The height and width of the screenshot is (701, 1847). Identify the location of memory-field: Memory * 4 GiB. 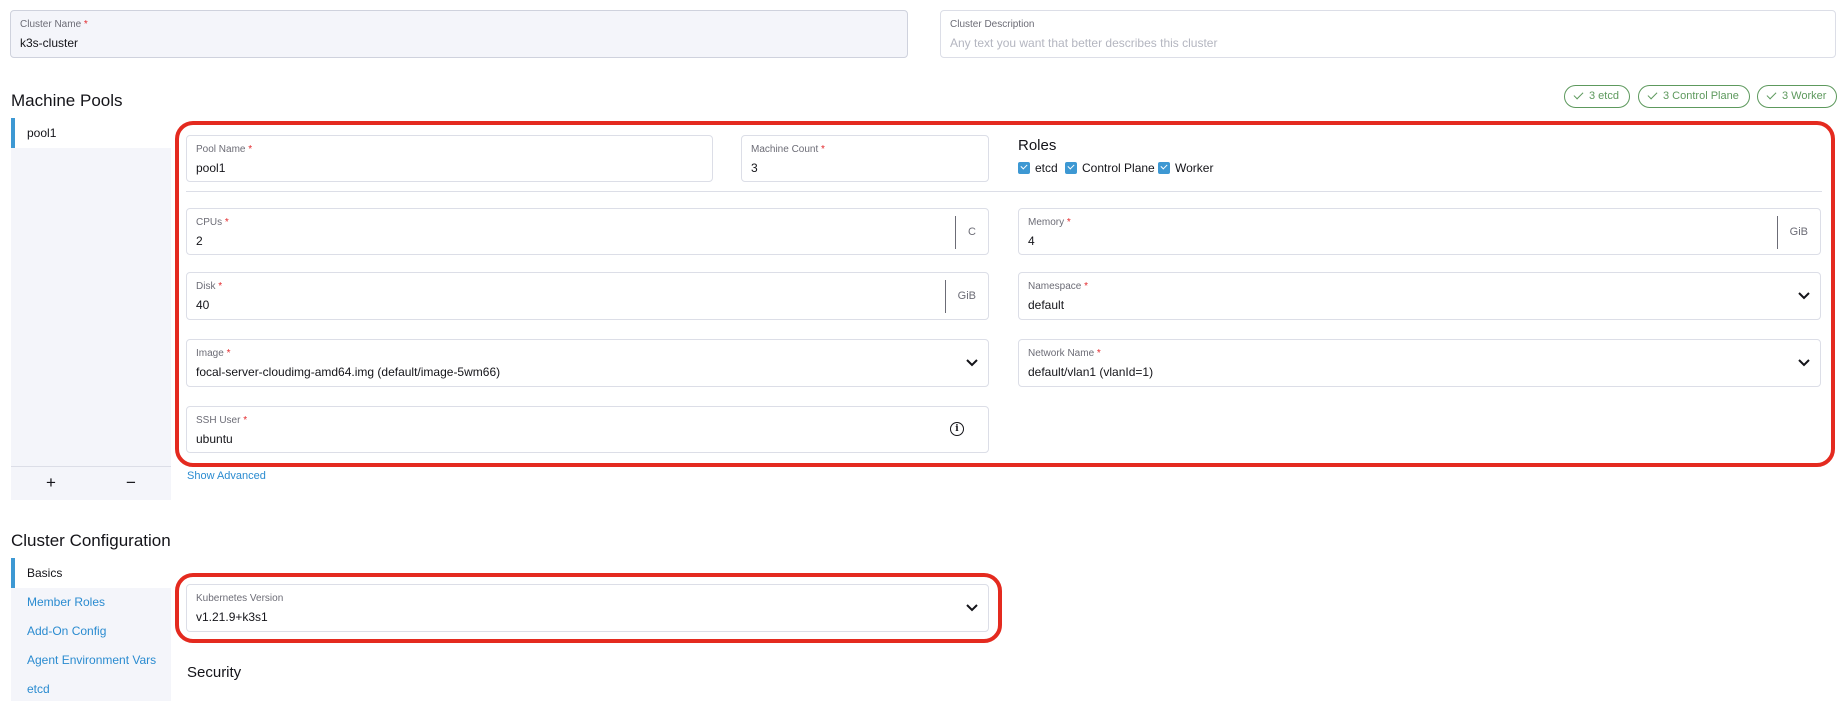
(1419, 231).